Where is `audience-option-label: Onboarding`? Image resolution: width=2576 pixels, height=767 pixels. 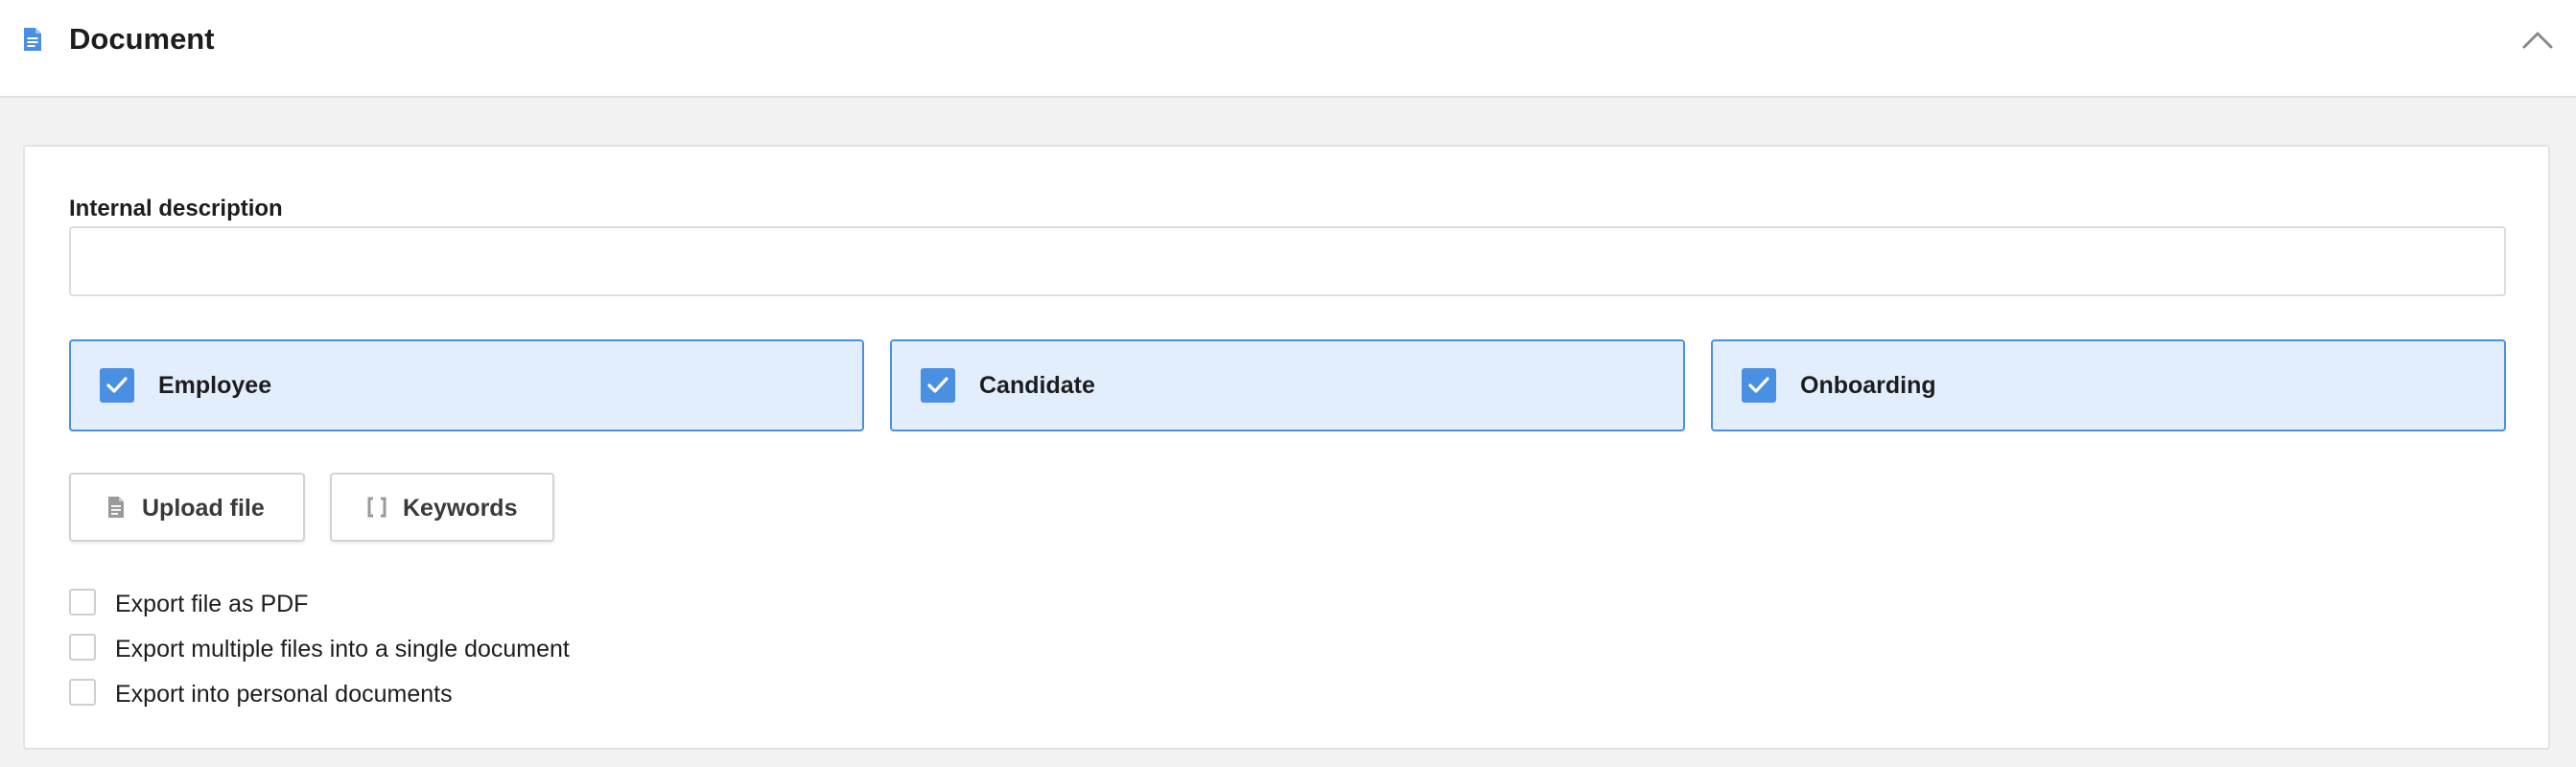 audience-option-label: Onboarding is located at coordinates (1868, 385).